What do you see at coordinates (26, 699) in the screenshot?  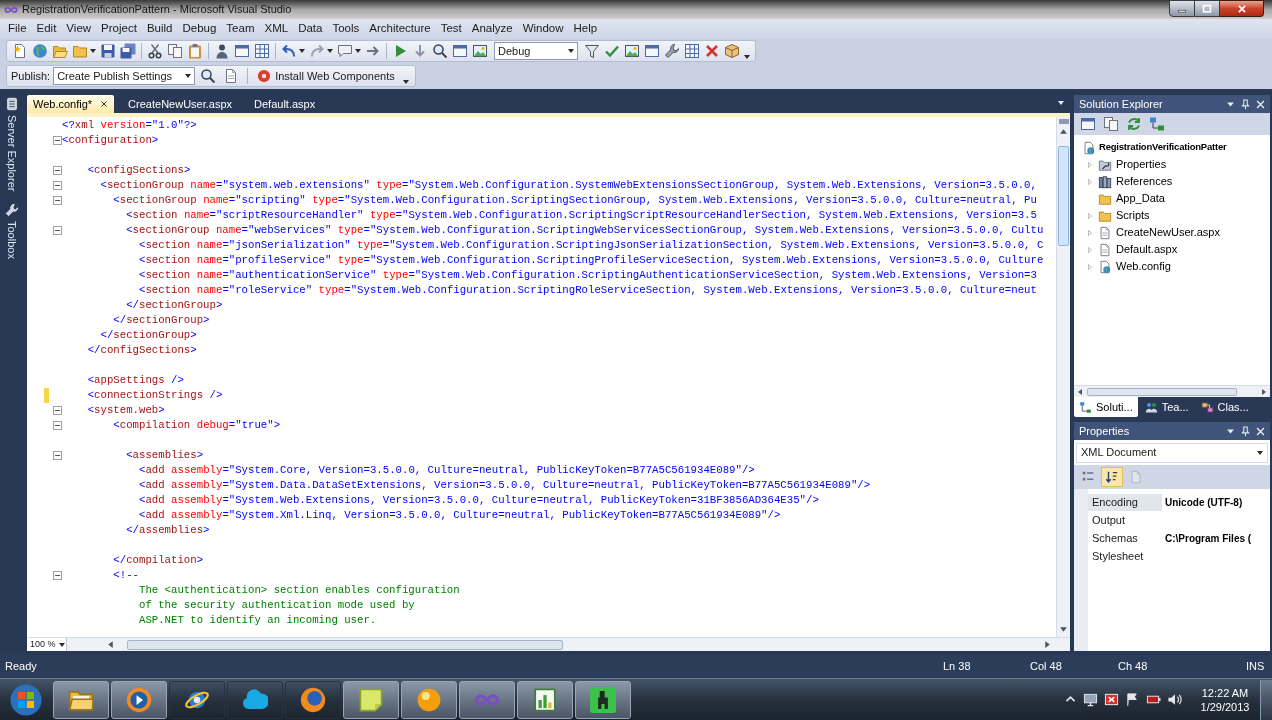 I see `orb-icon` at bounding box center [26, 699].